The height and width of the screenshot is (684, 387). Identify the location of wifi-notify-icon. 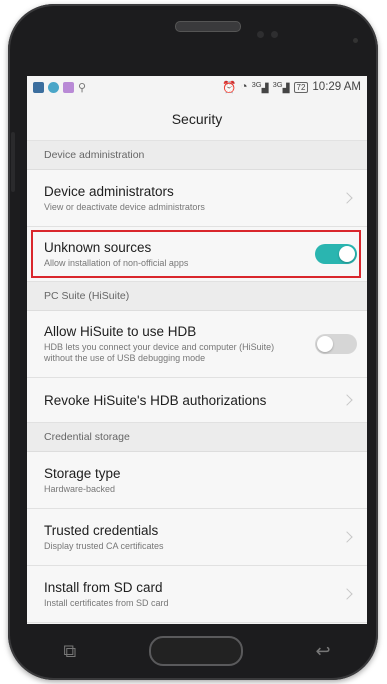
(53, 87).